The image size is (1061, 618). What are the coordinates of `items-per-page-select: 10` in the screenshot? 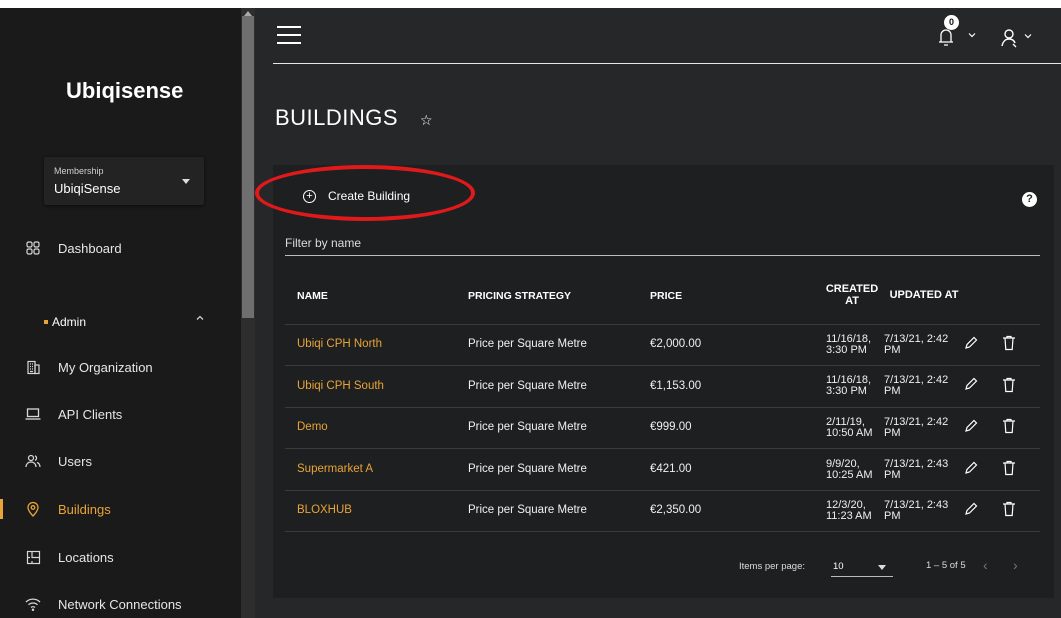 It's located at (838, 566).